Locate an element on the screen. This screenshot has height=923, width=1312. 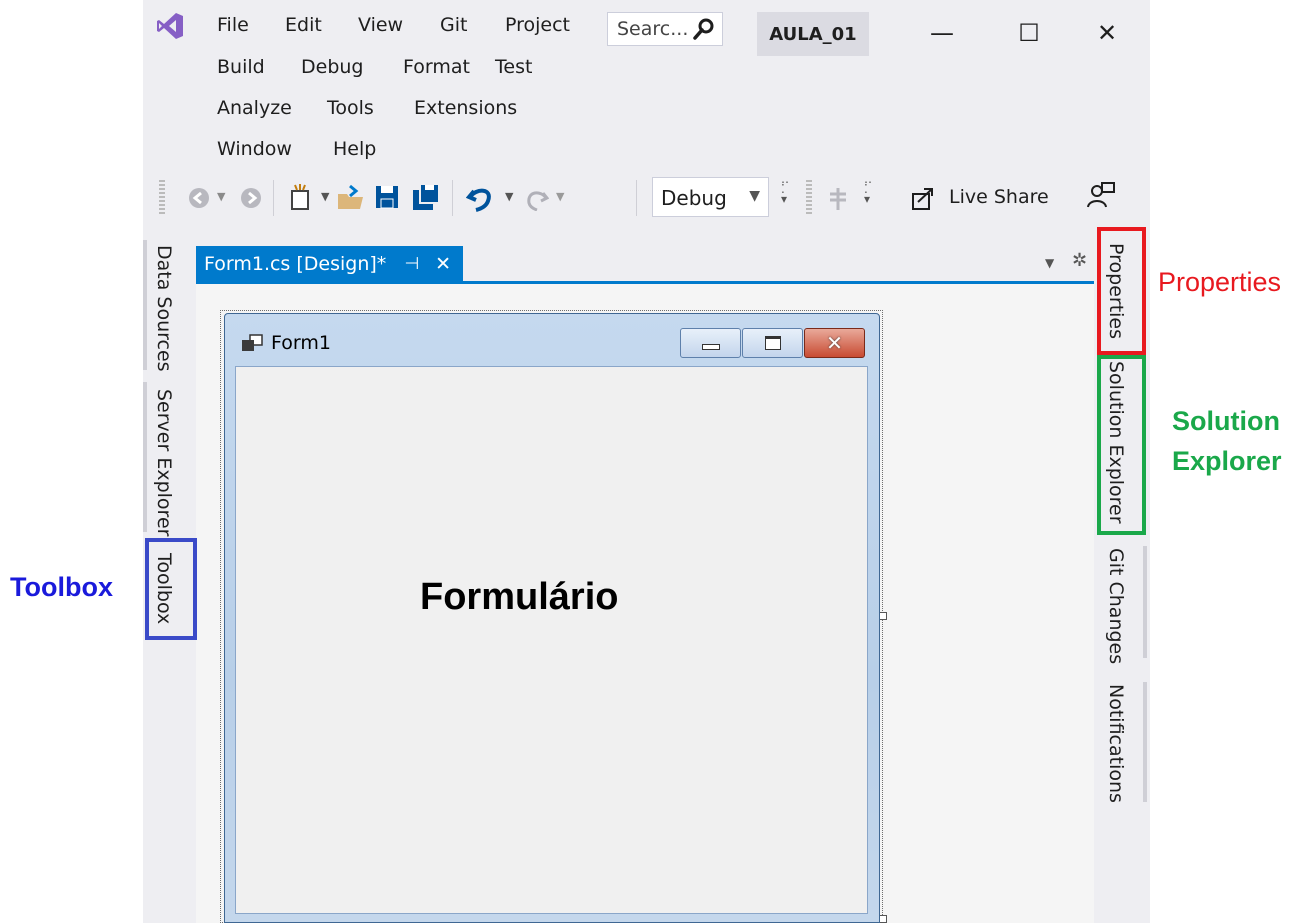
maximize-button: ☐ is located at coordinates (1029, 33).